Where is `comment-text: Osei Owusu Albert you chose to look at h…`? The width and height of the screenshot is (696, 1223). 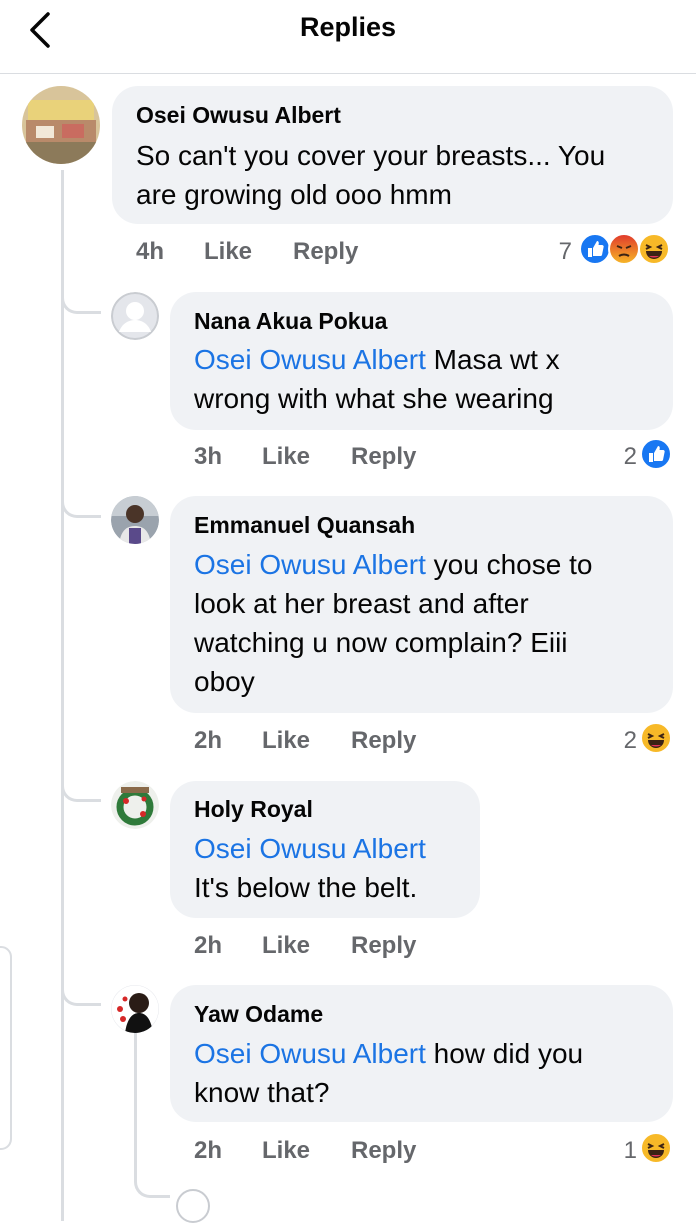
comment-text: Osei Owusu Albert you chose to look at h… is located at coordinates (393, 623).